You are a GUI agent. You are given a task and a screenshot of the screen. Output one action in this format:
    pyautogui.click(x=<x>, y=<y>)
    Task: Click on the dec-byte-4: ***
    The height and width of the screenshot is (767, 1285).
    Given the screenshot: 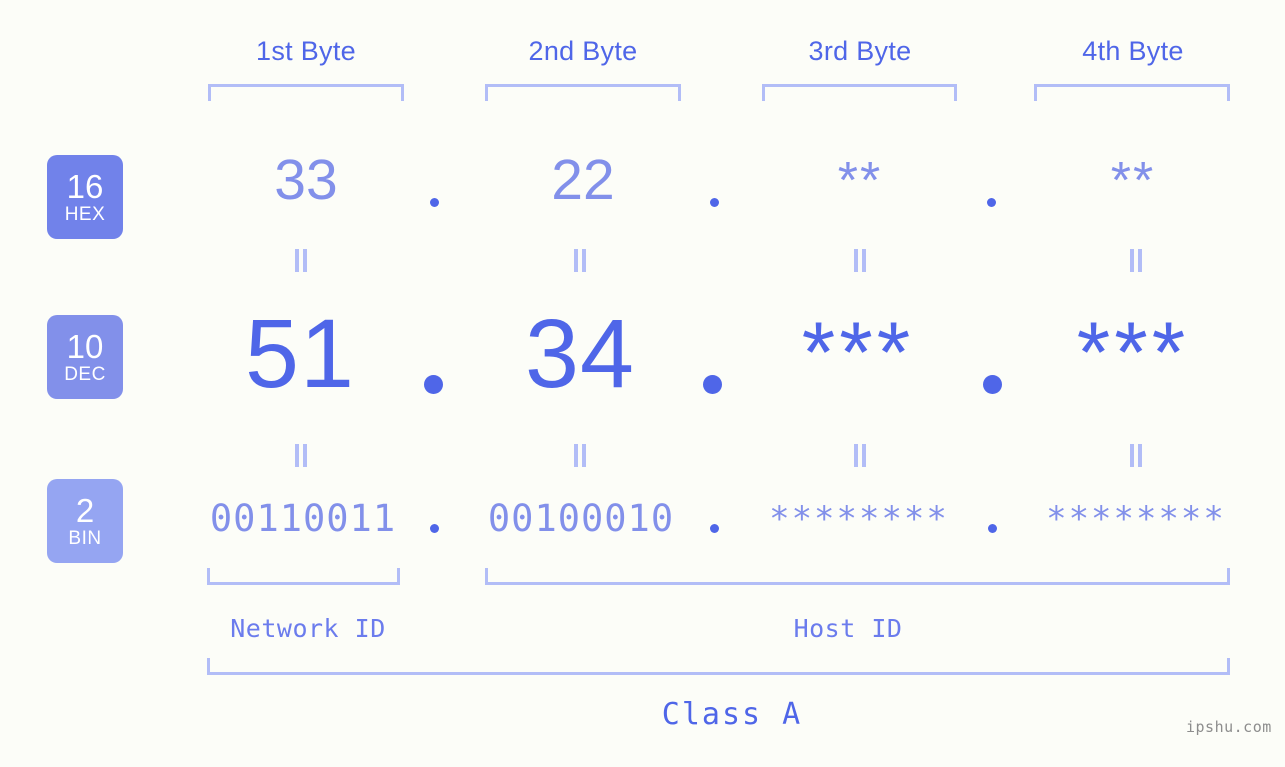 What is the action you would take?
    pyautogui.click(x=1133, y=353)
    